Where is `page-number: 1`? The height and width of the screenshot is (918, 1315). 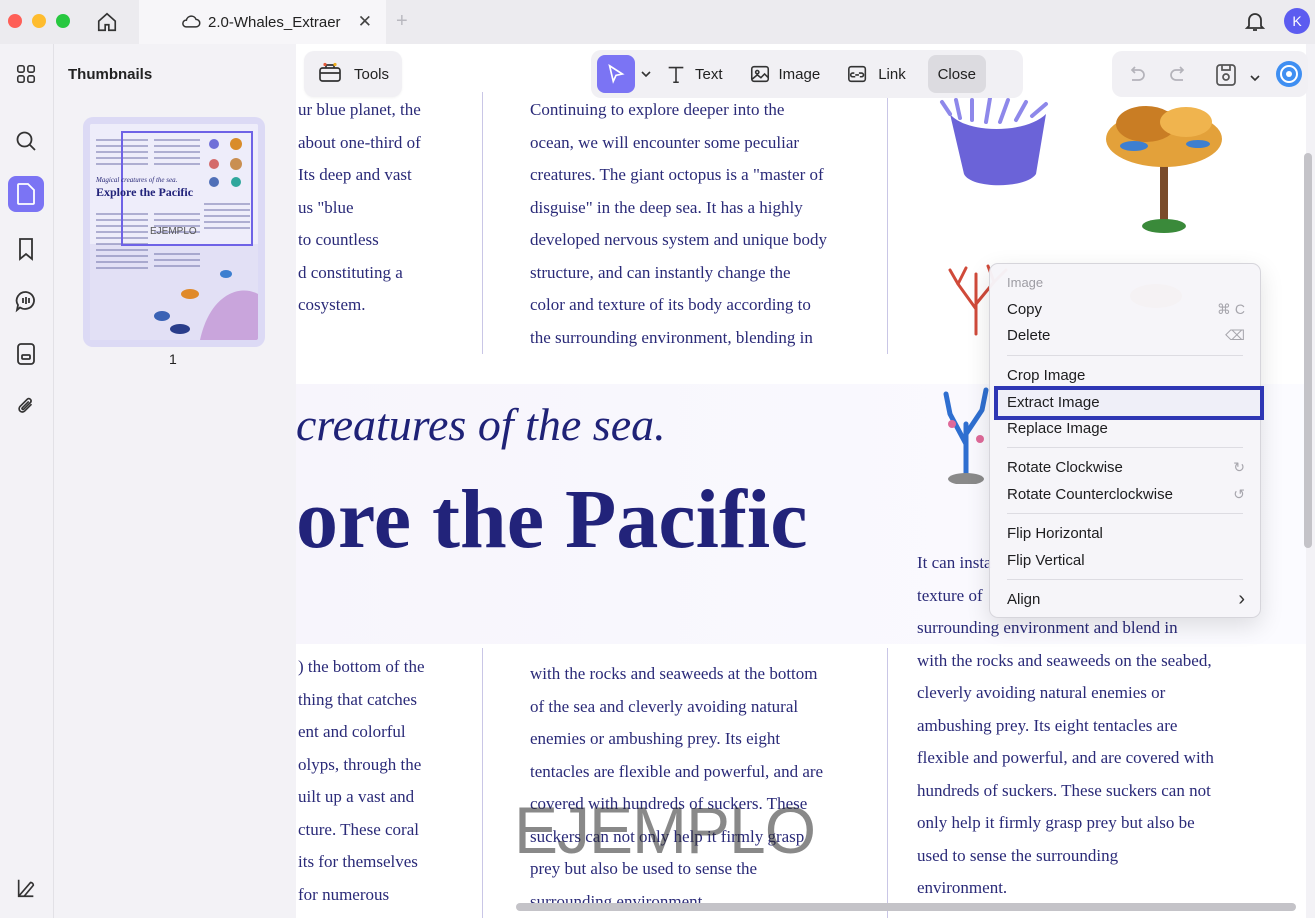 page-number: 1 is located at coordinates (173, 359).